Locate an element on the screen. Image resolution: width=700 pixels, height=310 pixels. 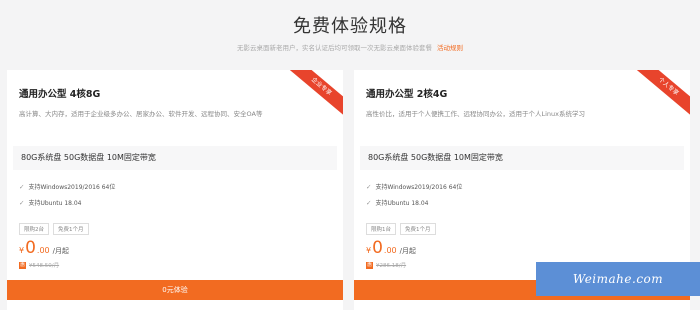
page-subtitle: 无影云桌面新老用户，实名认证后均可领取一次无影云桌面体验套餐 活动规则 is located at coordinates (350, 47).